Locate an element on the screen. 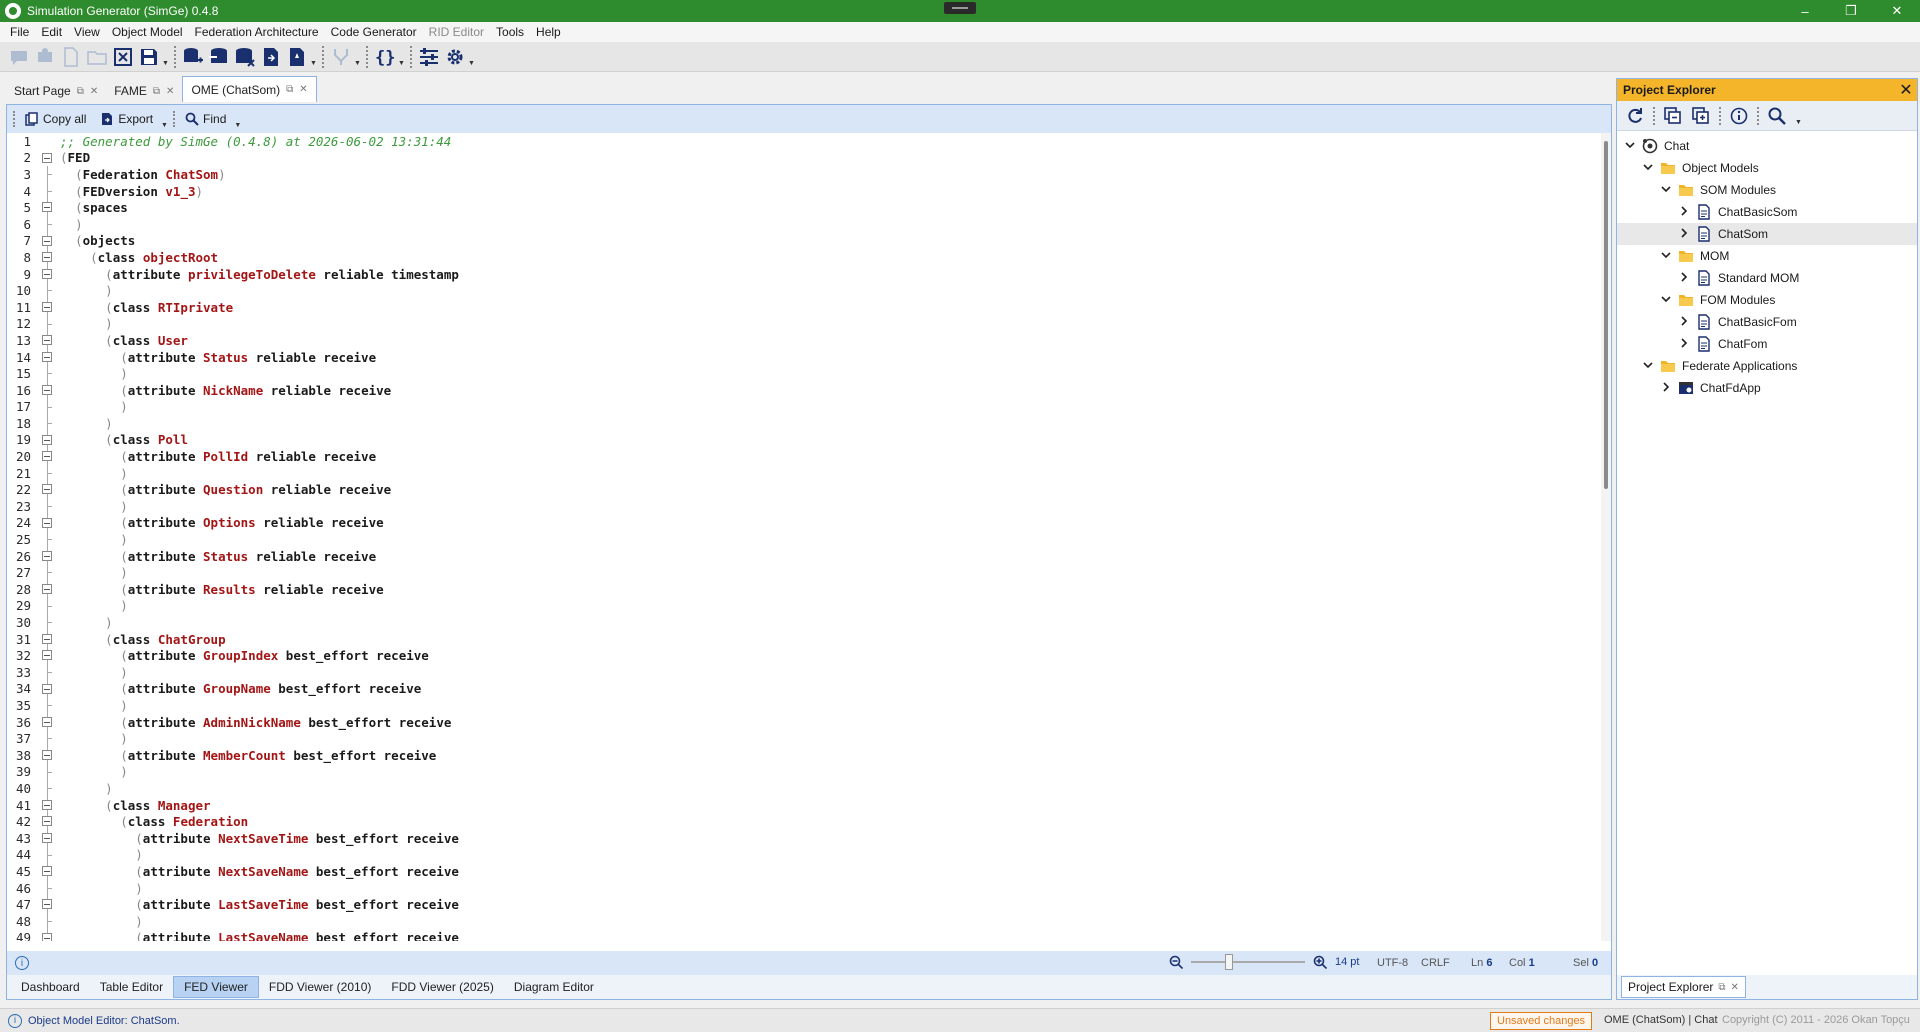  menu-help: Help is located at coordinates (548, 32).